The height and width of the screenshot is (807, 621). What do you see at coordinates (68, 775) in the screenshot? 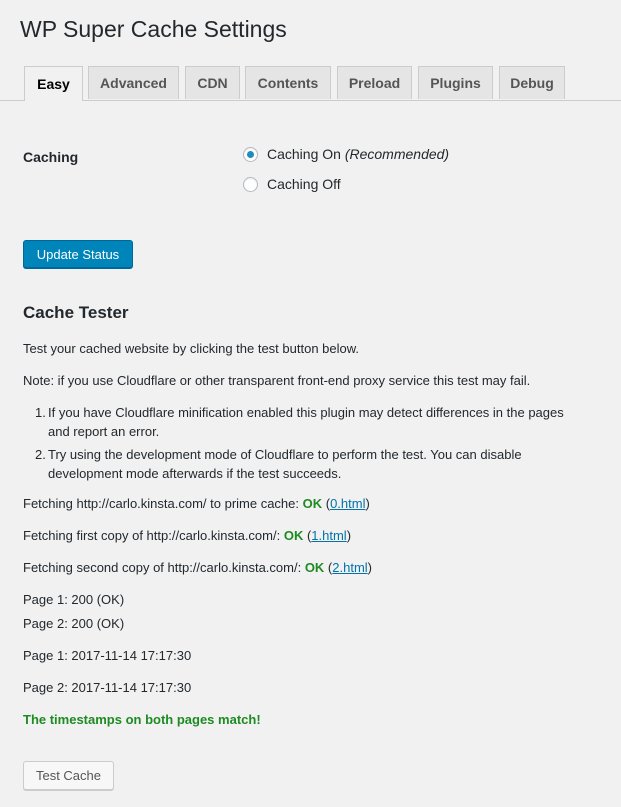
I see `test-cache-button: Test Cache` at bounding box center [68, 775].